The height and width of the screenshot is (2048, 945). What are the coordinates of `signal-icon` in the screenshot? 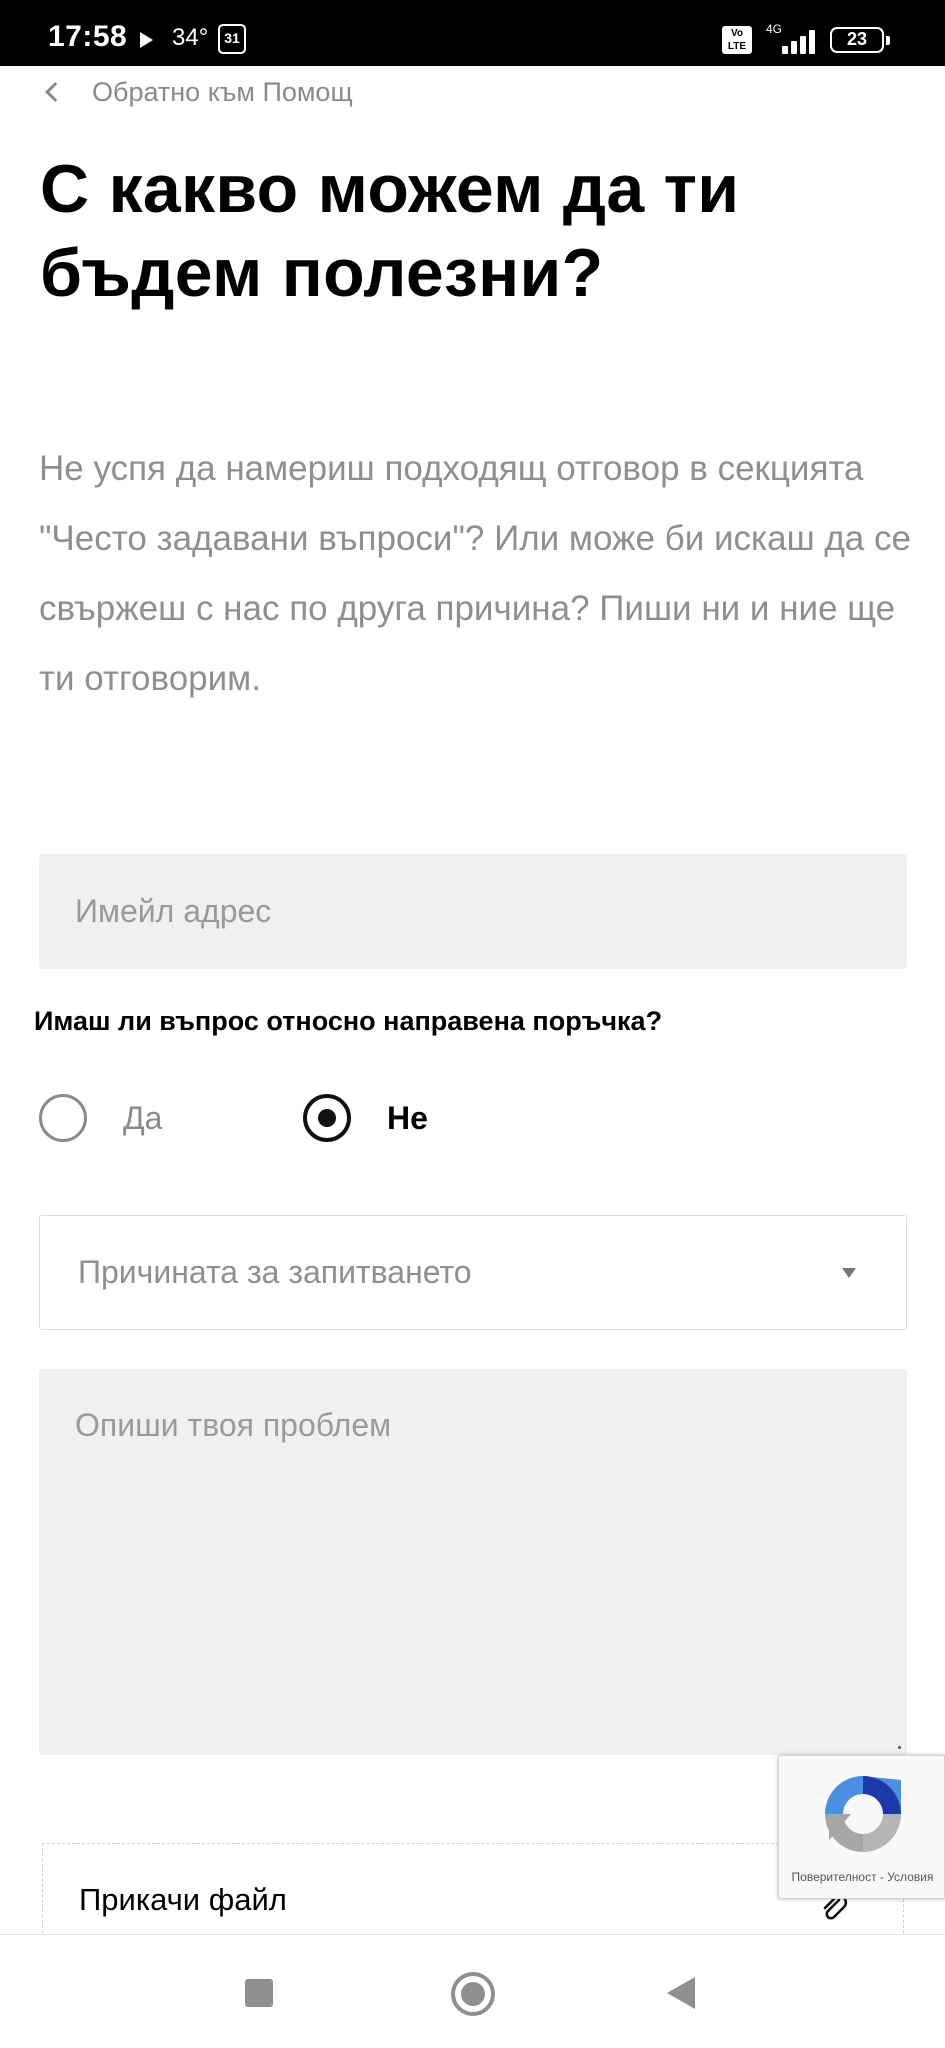 It's located at (799, 40).